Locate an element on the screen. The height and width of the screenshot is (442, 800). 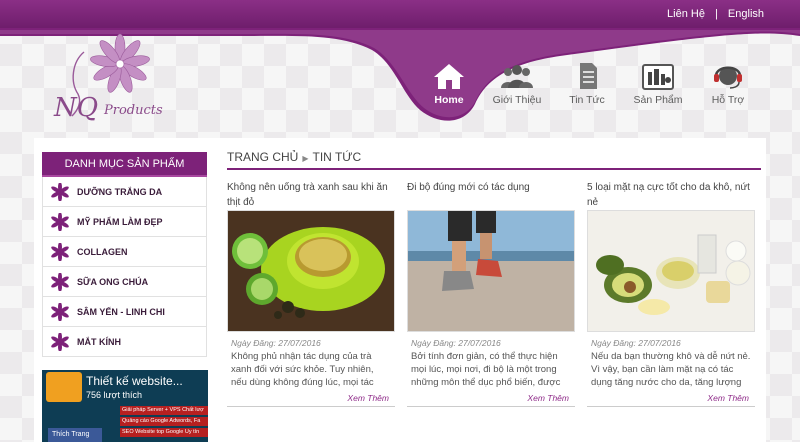
nav-home-label: Home is located at coordinates (449, 100).